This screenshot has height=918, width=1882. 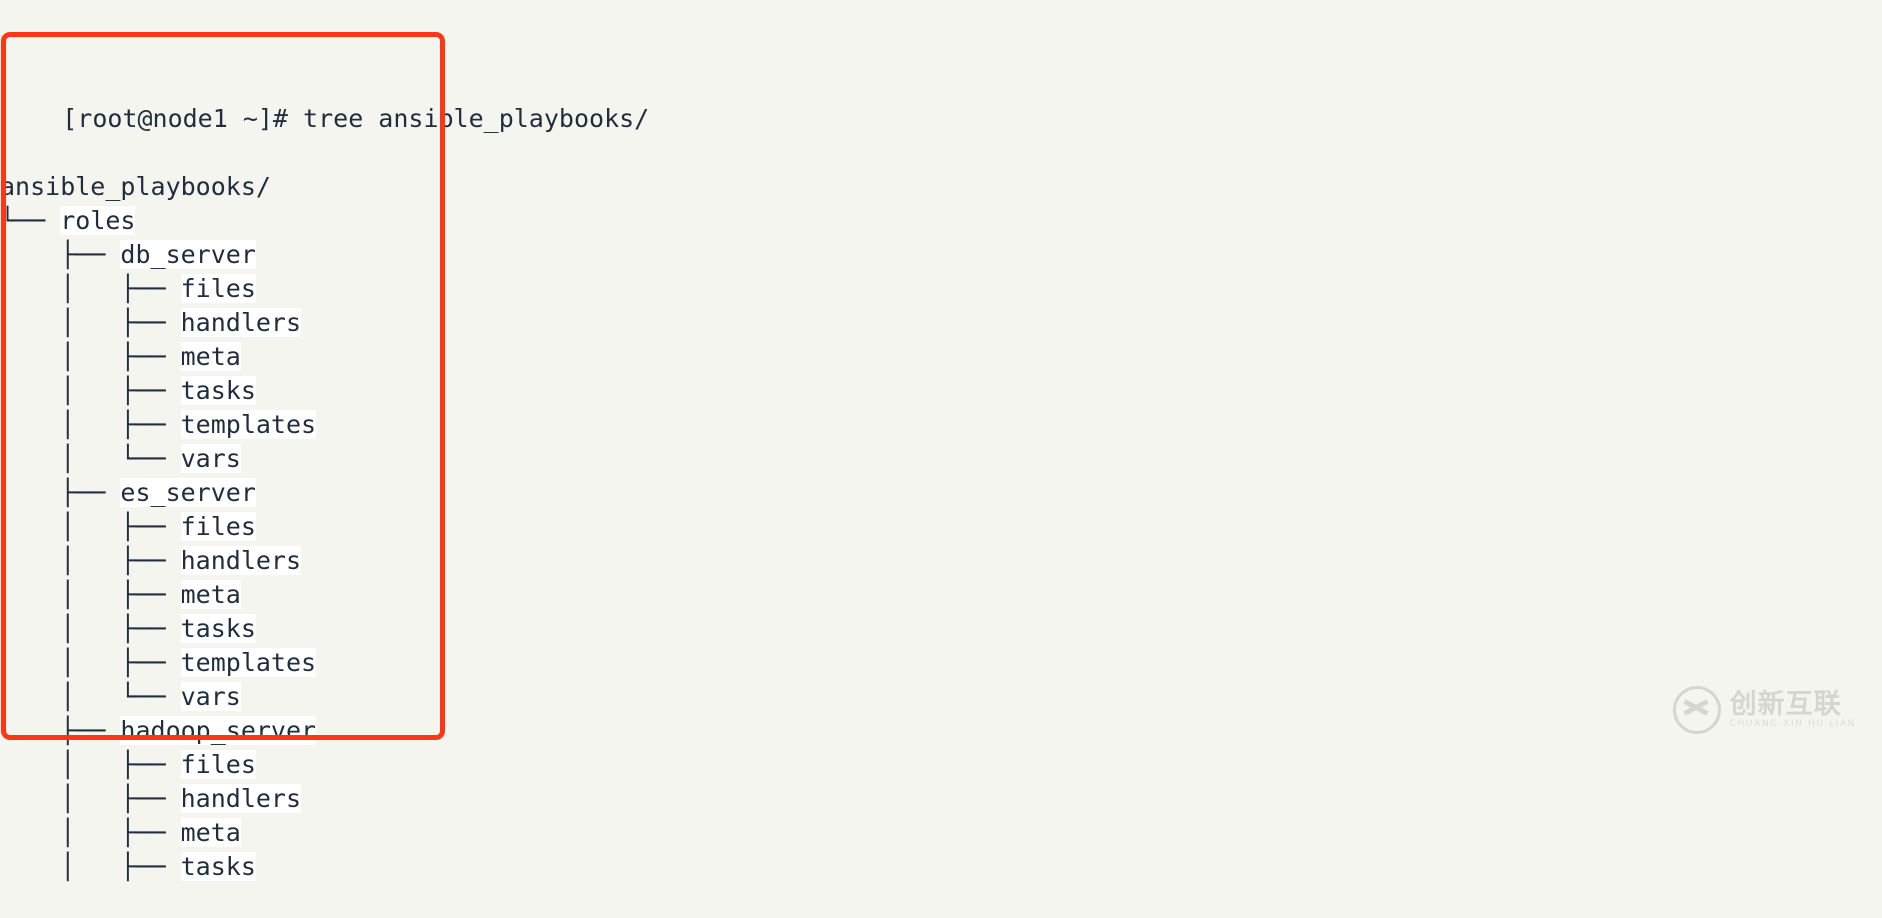 What do you see at coordinates (941, 255) in the screenshot?
I see `tree-row: ├── db_server` at bounding box center [941, 255].